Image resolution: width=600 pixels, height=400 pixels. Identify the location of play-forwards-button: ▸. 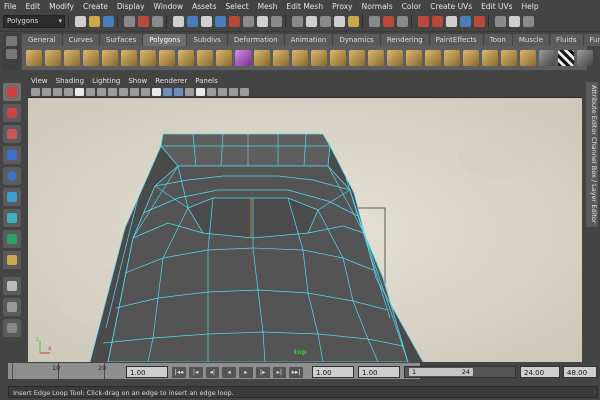
(246, 372).